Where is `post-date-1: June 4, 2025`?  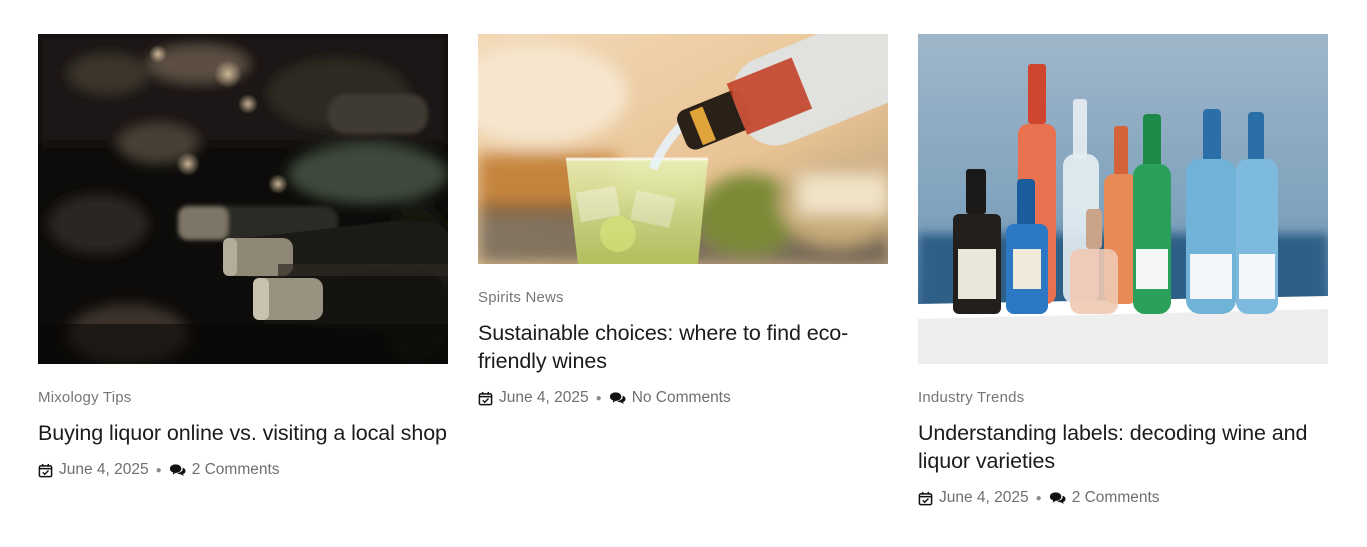
post-date-1: June 4, 2025 is located at coordinates (104, 469).